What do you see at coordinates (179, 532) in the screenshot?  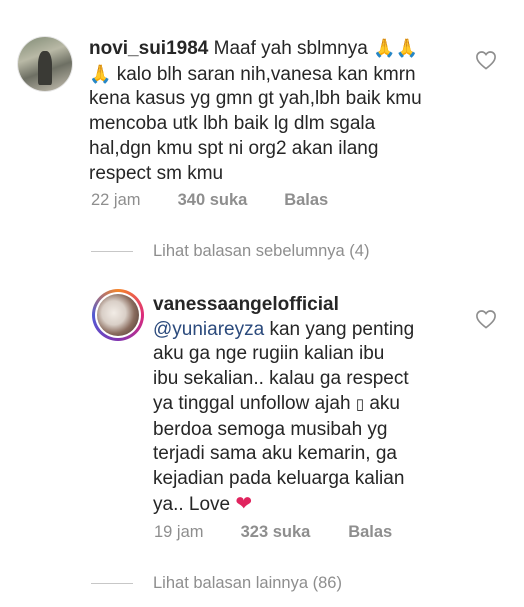 I see `reply-time: 19 jam` at bounding box center [179, 532].